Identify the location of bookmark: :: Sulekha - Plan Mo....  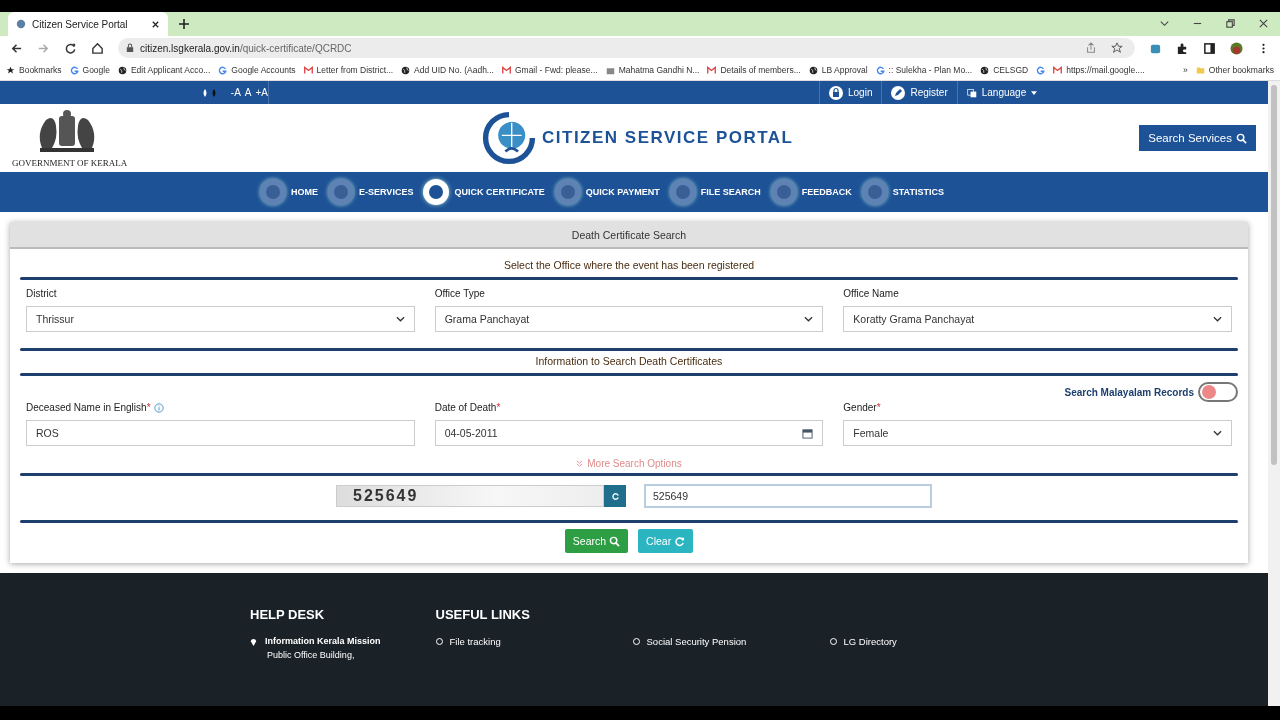
(924, 70).